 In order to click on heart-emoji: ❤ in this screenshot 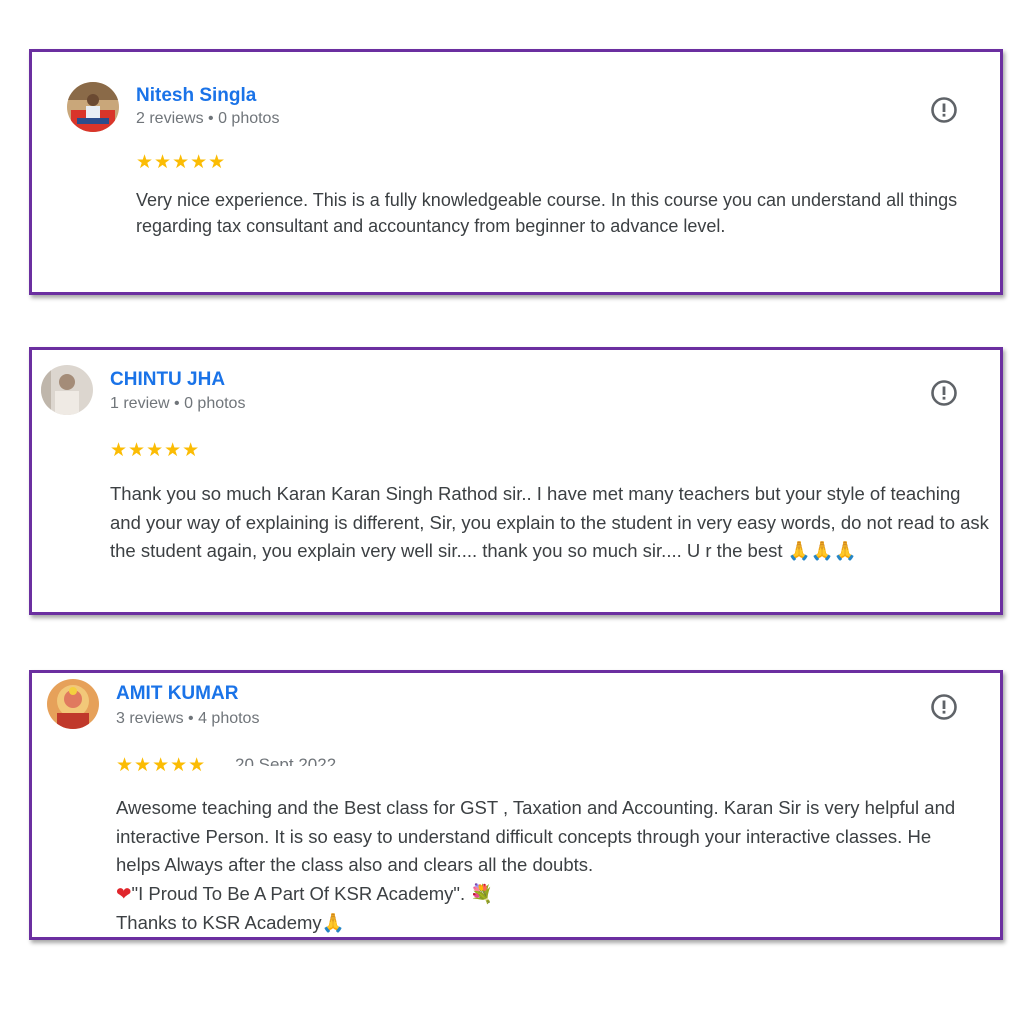, I will do `click(124, 894)`.